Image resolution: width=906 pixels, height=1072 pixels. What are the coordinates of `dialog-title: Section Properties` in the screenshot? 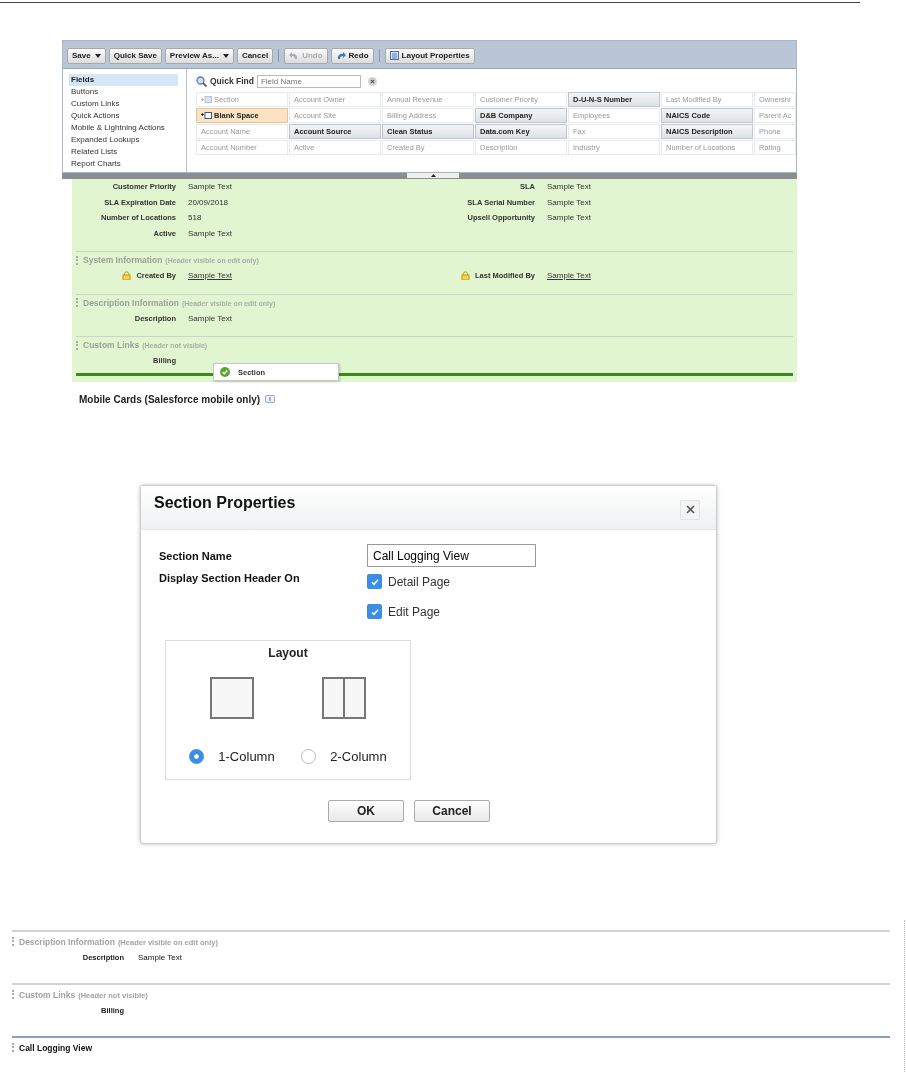 It's located at (225, 502).